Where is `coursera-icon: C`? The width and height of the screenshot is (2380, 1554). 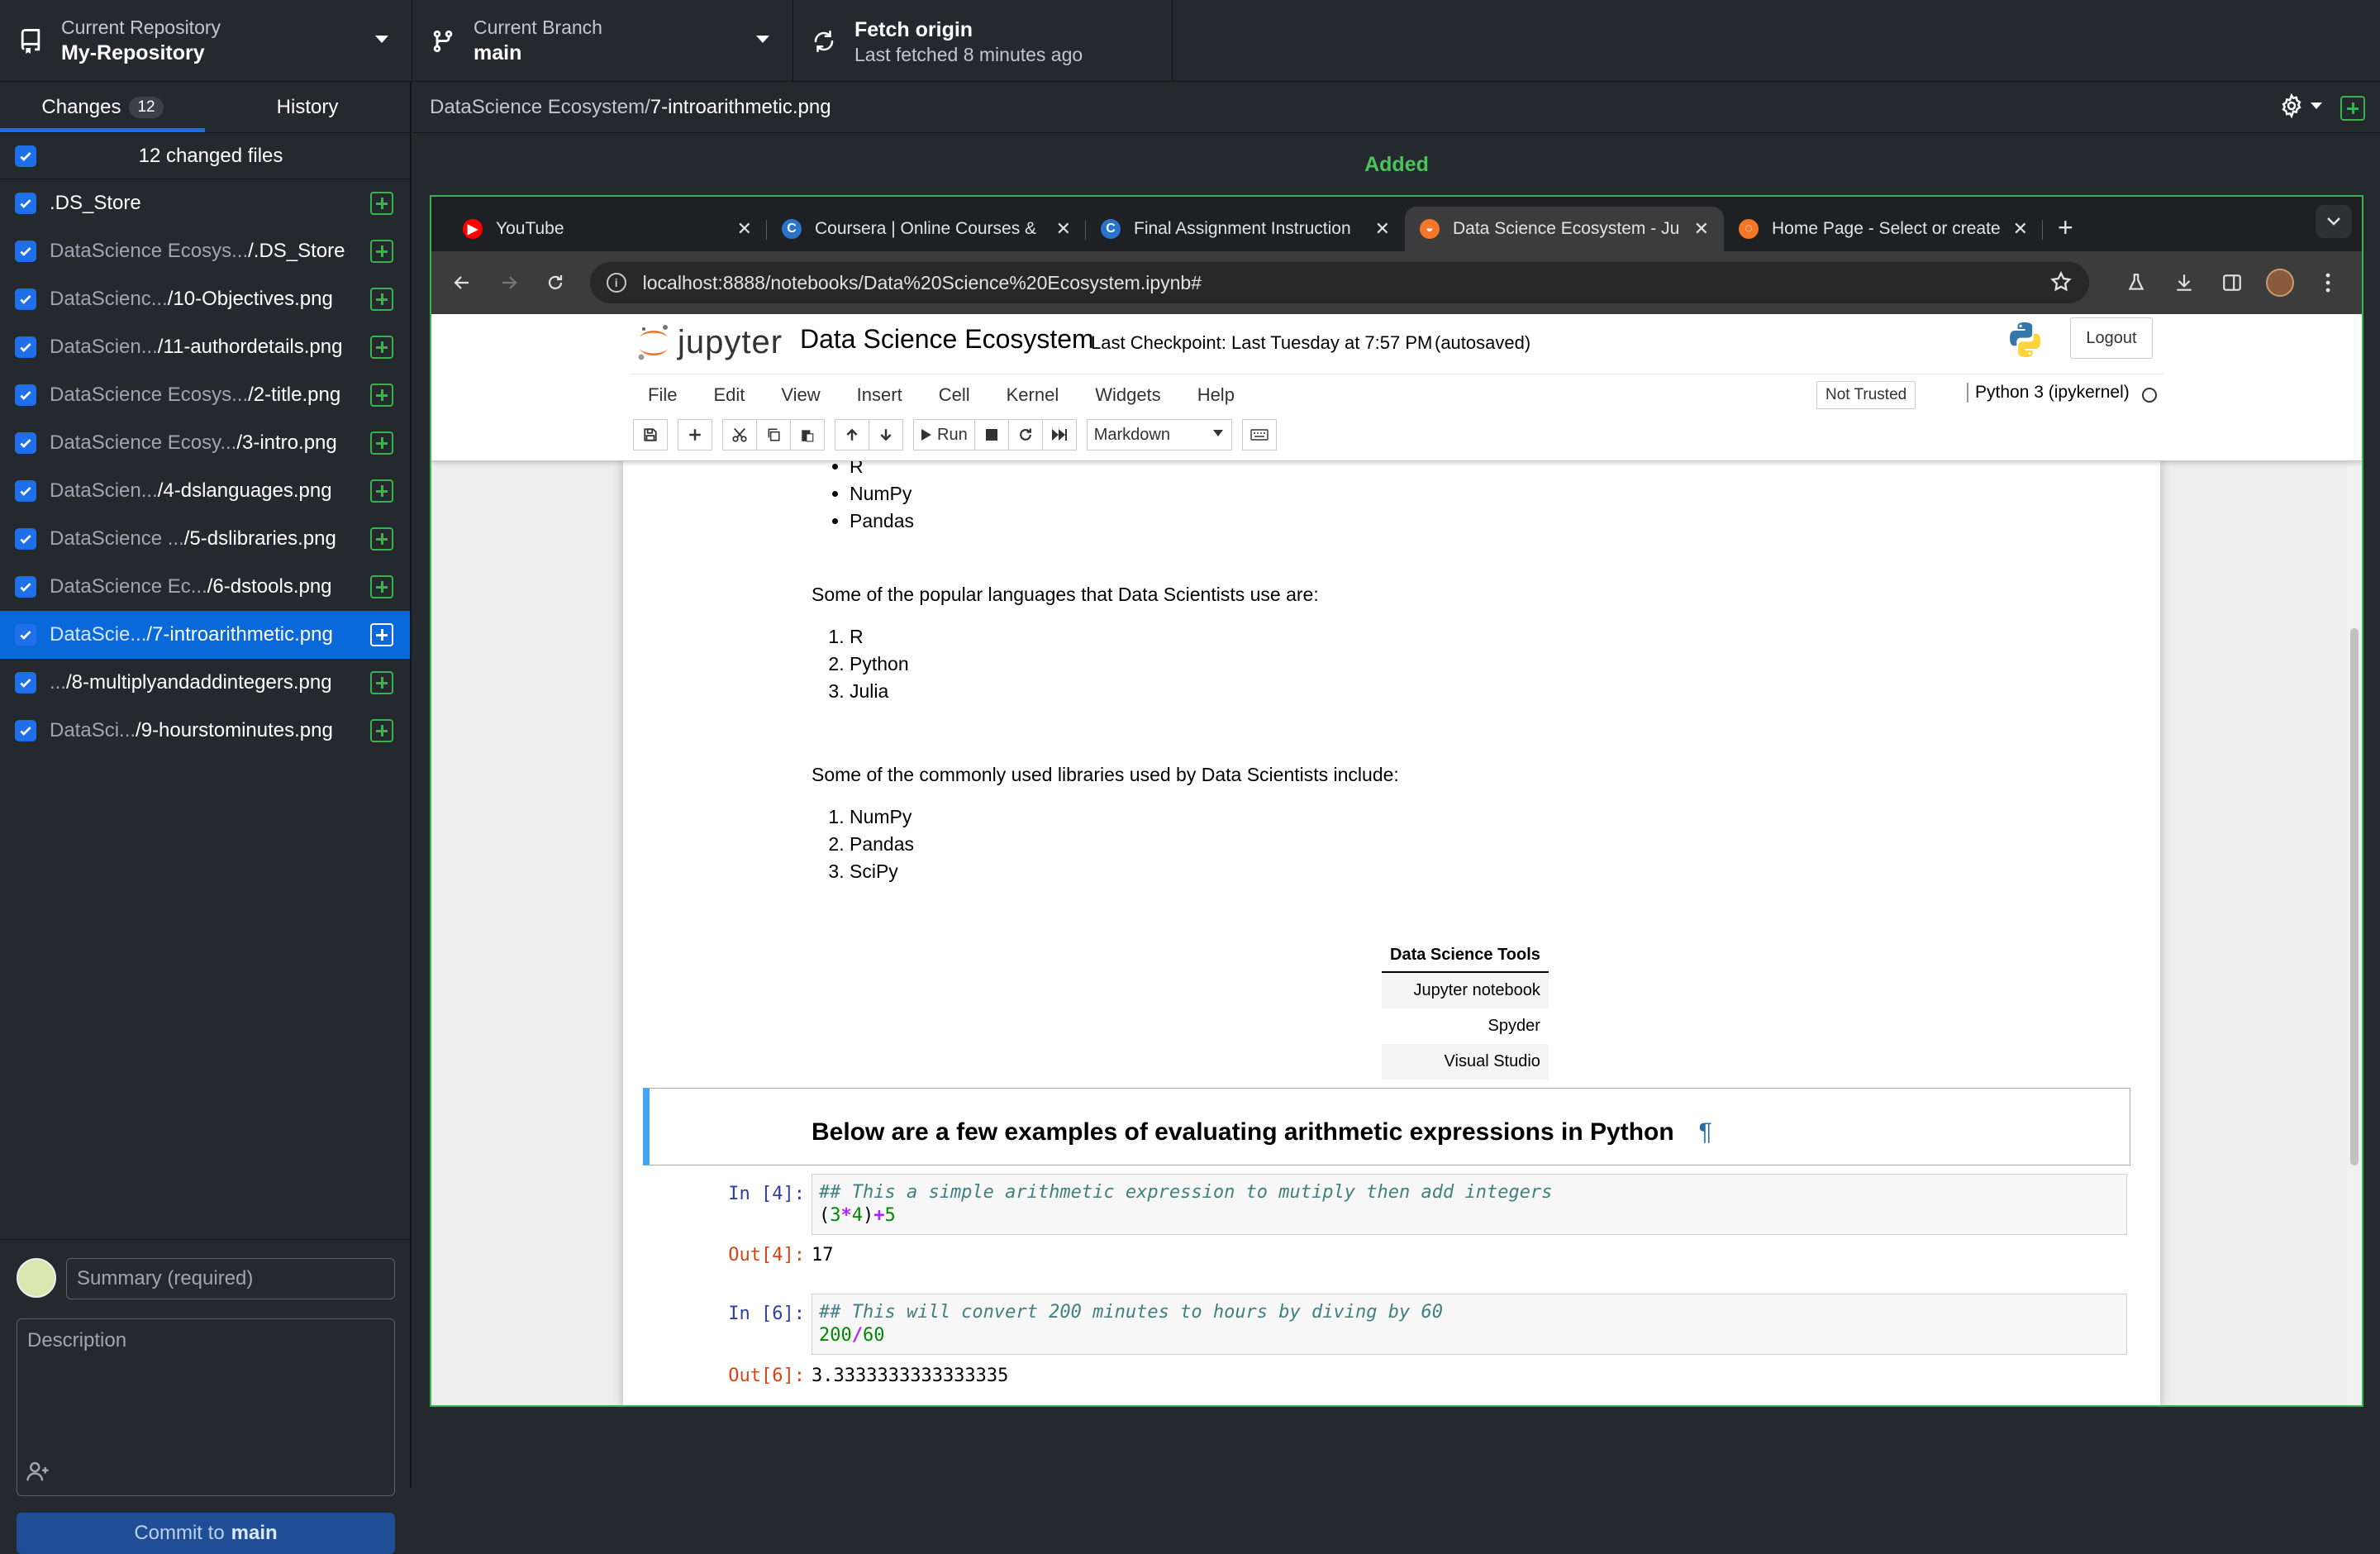
coursera-icon: C is located at coordinates (792, 229).